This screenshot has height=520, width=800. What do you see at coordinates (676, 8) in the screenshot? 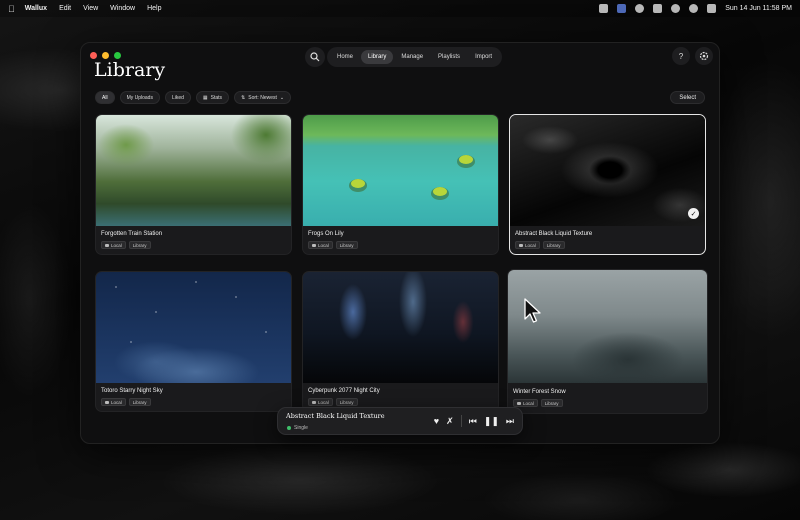
I see `wifi-icon` at bounding box center [676, 8].